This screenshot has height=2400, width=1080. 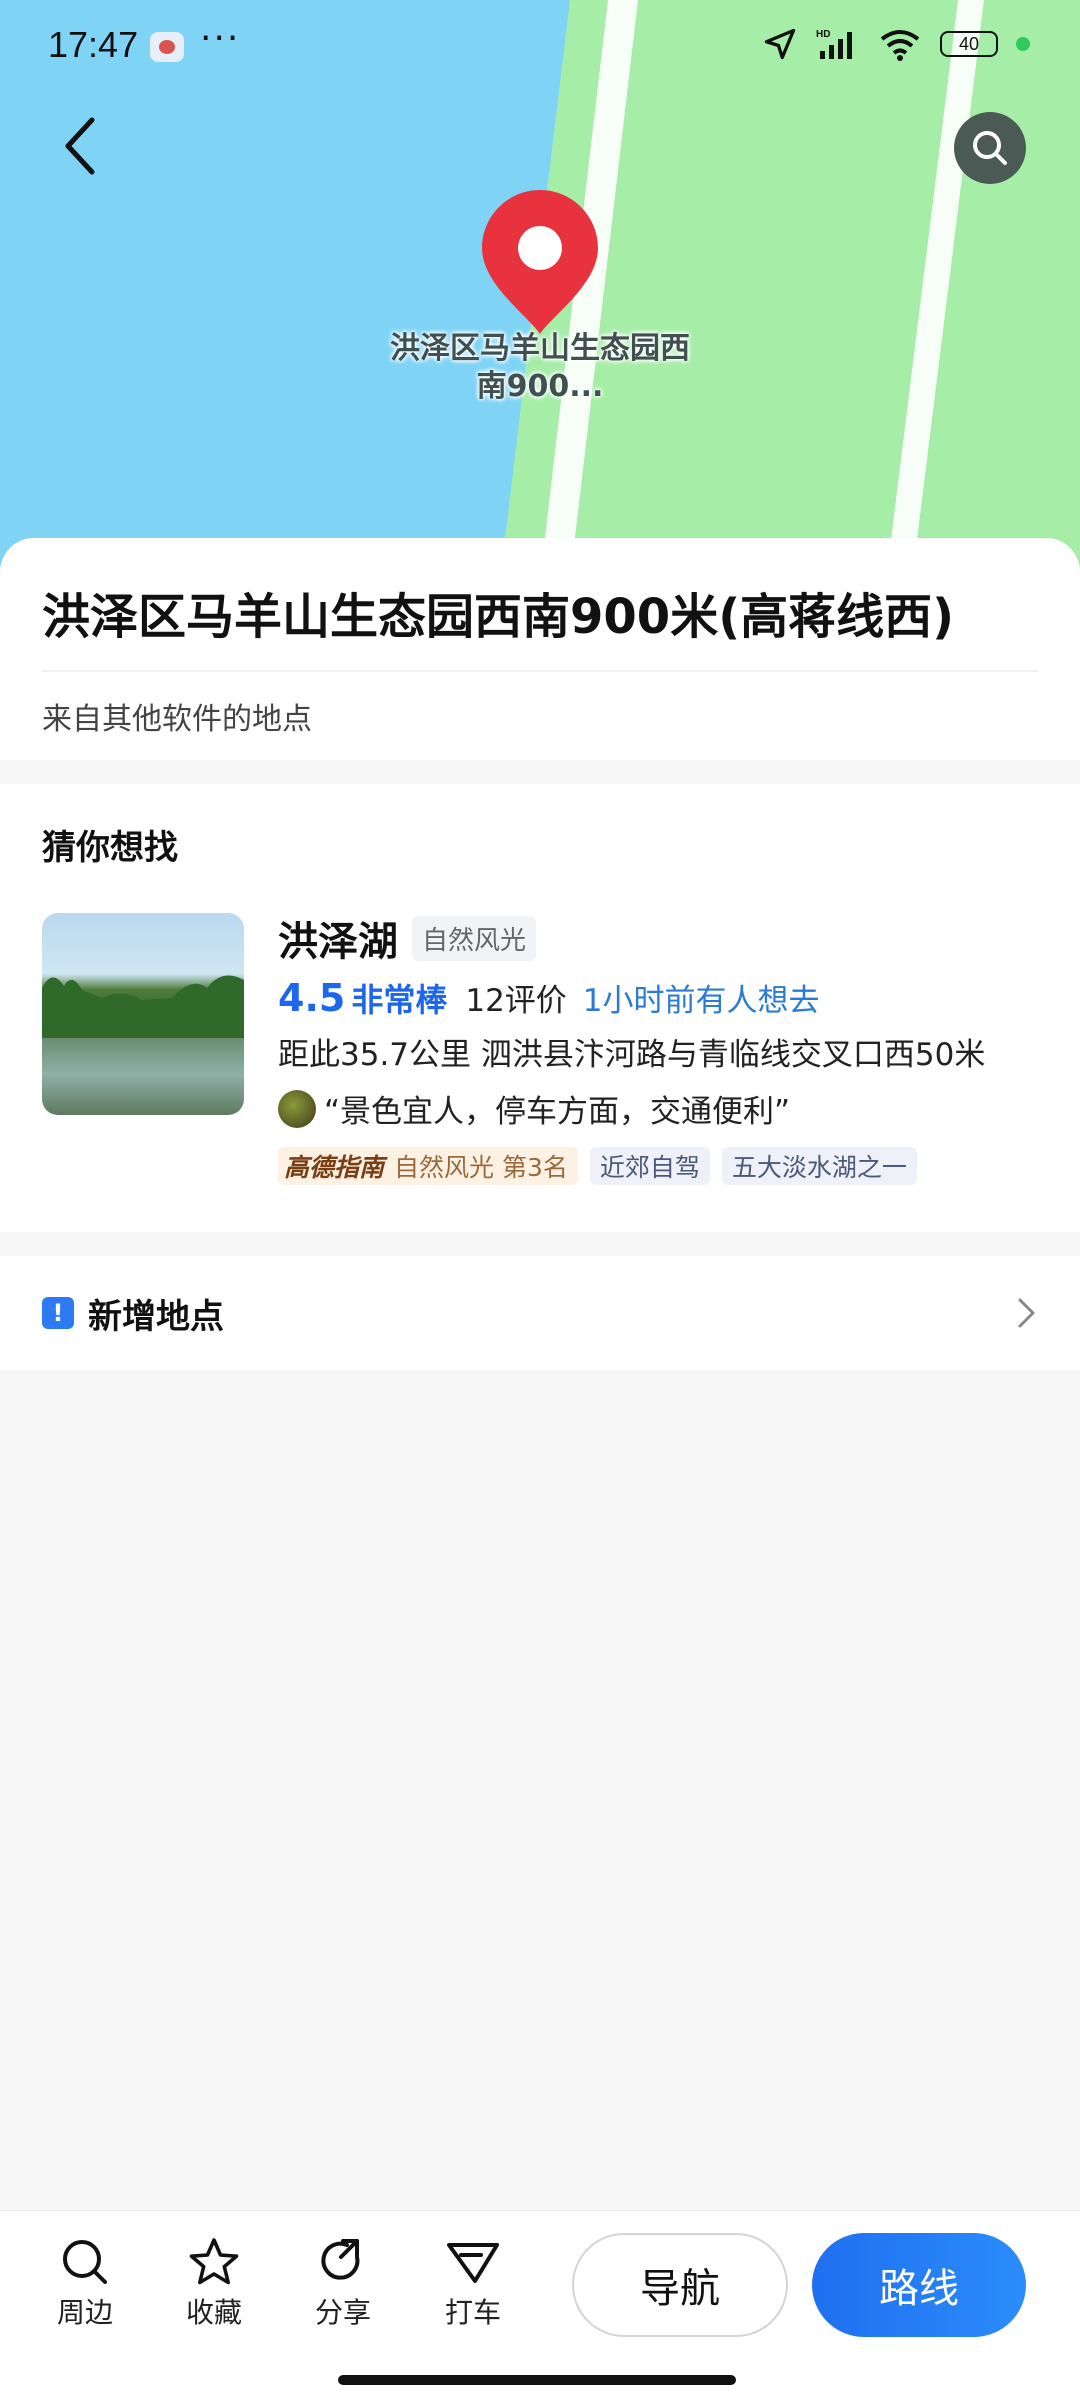 What do you see at coordinates (214, 2261) in the screenshot?
I see `star-icon` at bounding box center [214, 2261].